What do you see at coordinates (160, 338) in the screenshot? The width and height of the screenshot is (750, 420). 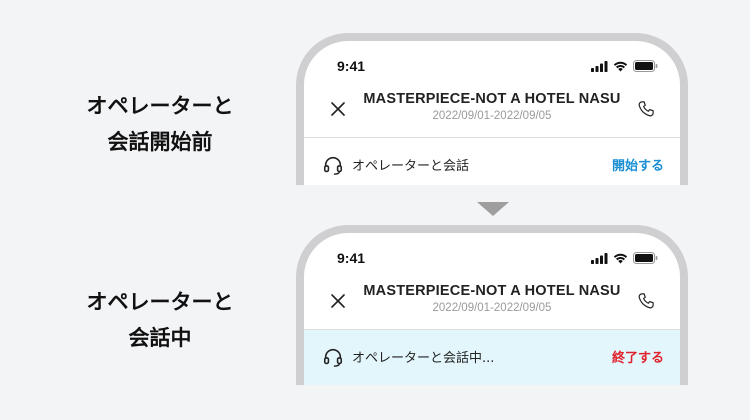 I see `caption-line2: 会話中` at bounding box center [160, 338].